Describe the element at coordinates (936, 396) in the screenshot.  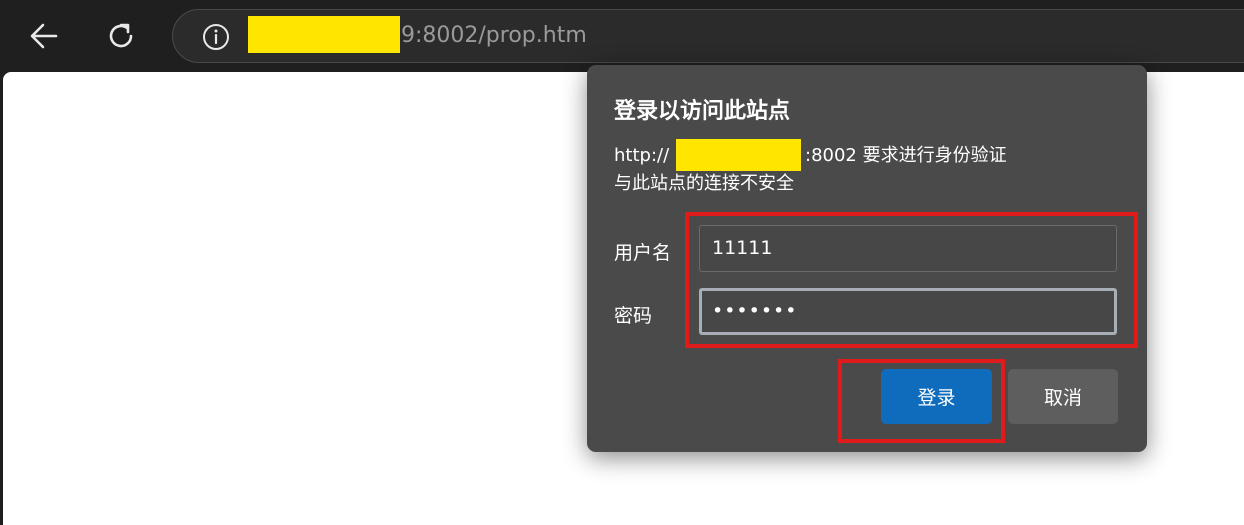
I see `login-button: 登录` at that location.